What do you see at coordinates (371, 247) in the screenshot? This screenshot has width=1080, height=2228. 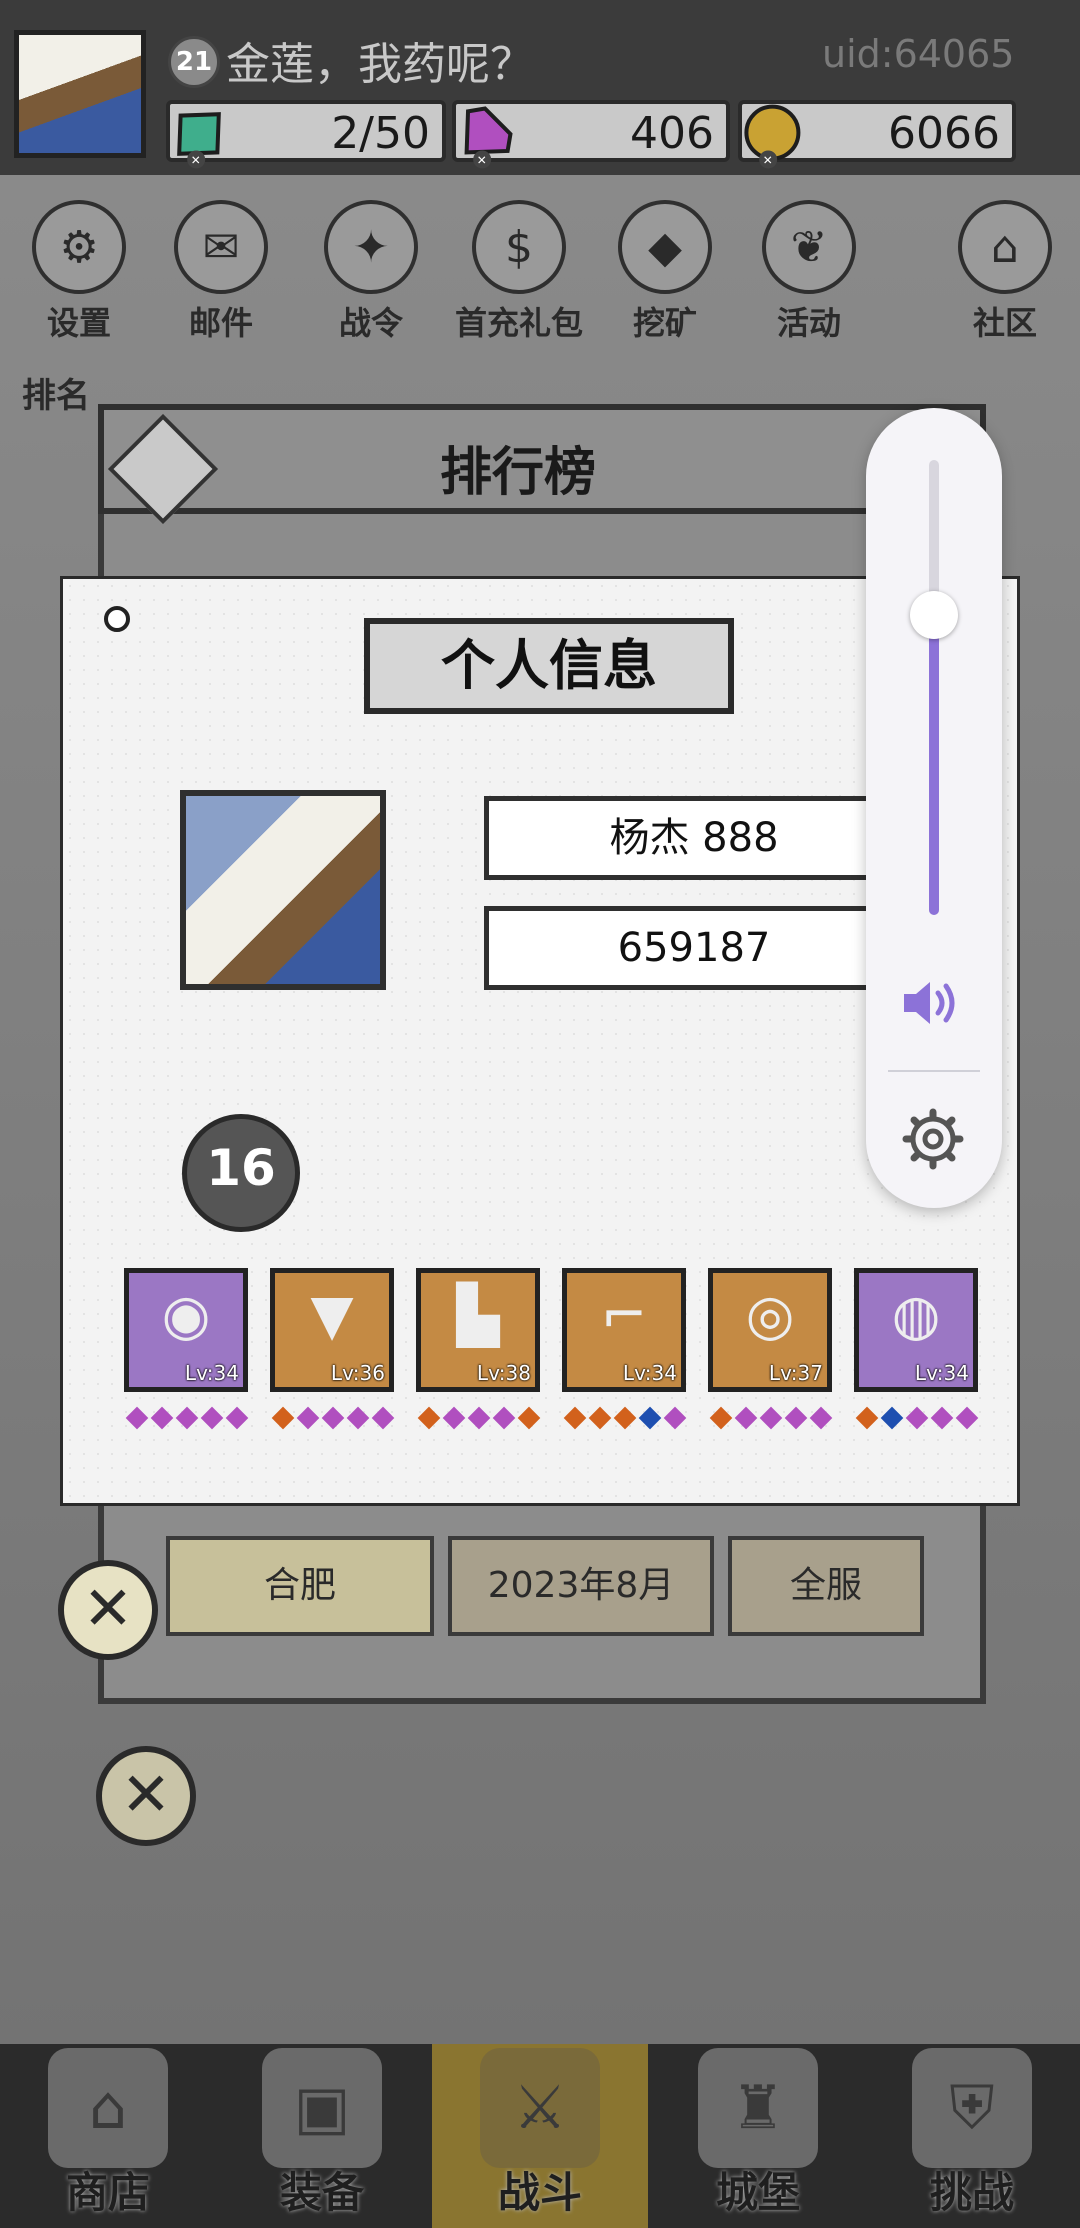 I see `crystal-ball-icon: ✦` at bounding box center [371, 247].